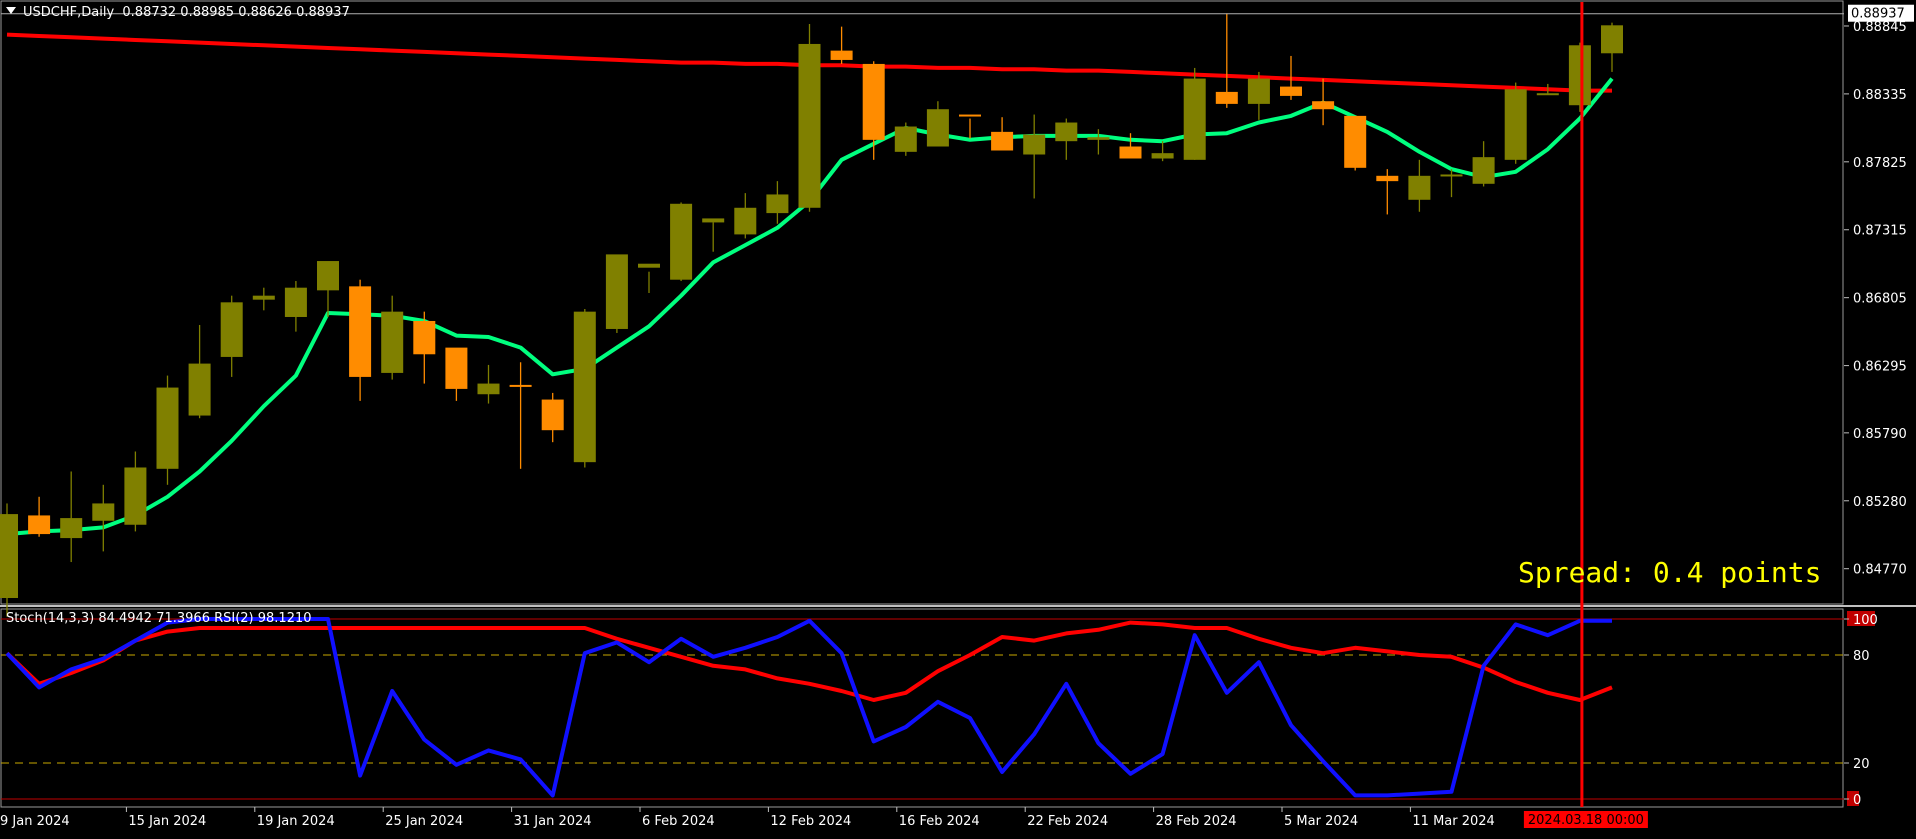  Describe the element at coordinates (1861, 764) in the screenshot. I see `indicator-tick-label: 20` at that location.